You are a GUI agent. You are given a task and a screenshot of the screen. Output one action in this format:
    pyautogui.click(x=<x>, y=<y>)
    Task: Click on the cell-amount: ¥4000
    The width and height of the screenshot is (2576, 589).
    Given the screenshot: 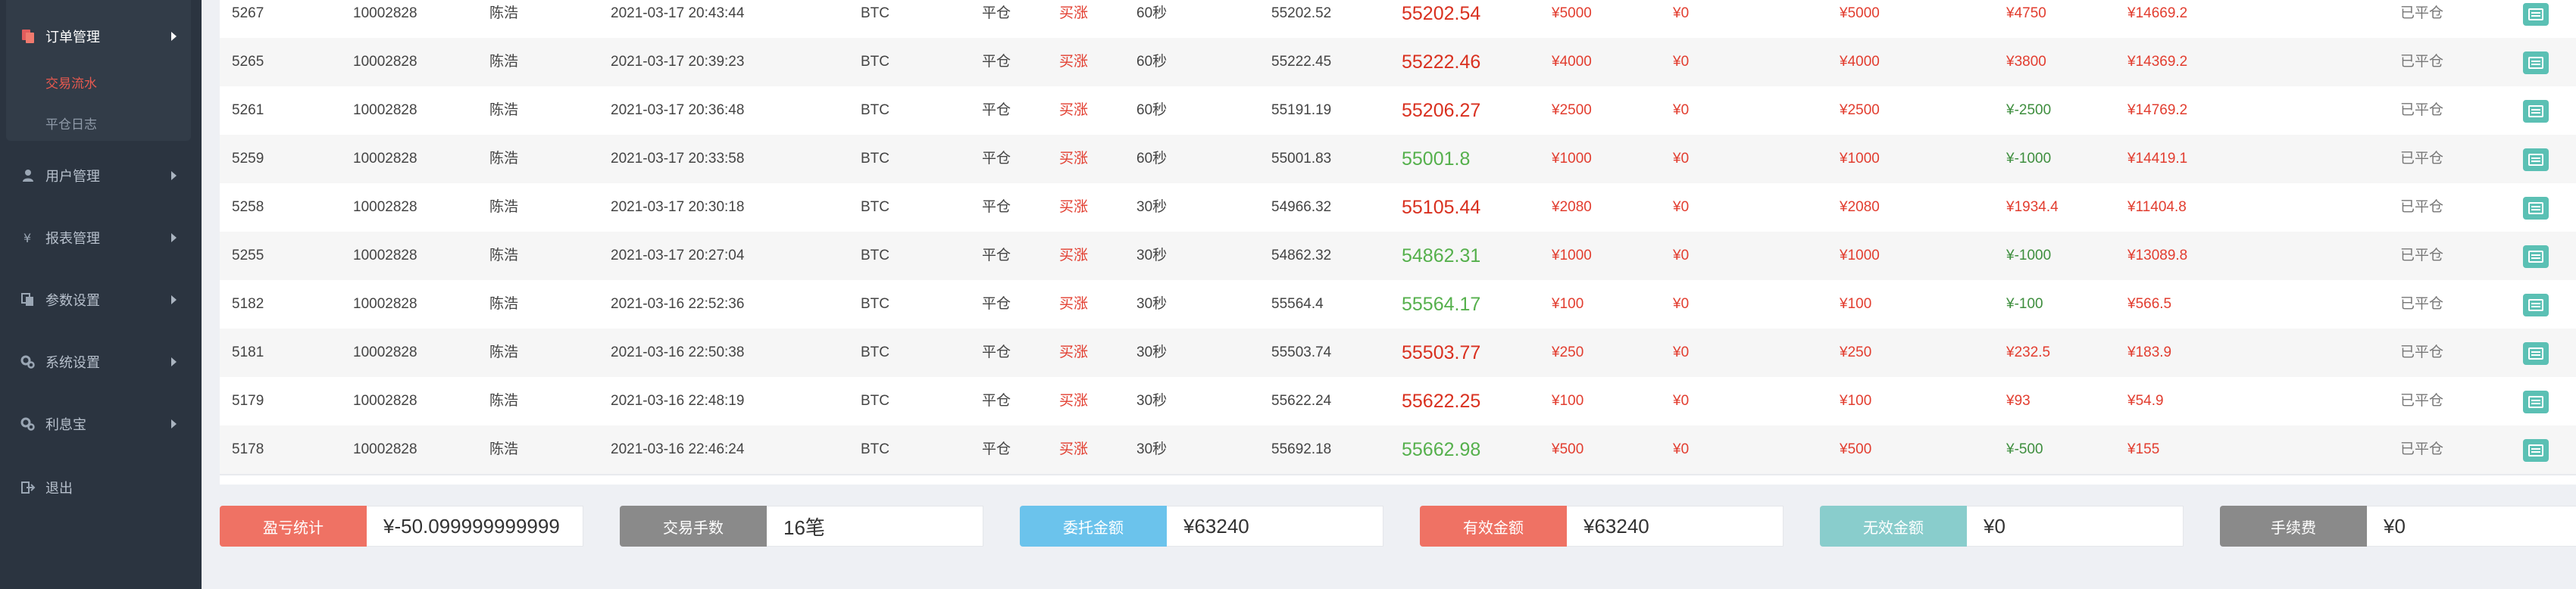 What is the action you would take?
    pyautogui.click(x=1572, y=62)
    